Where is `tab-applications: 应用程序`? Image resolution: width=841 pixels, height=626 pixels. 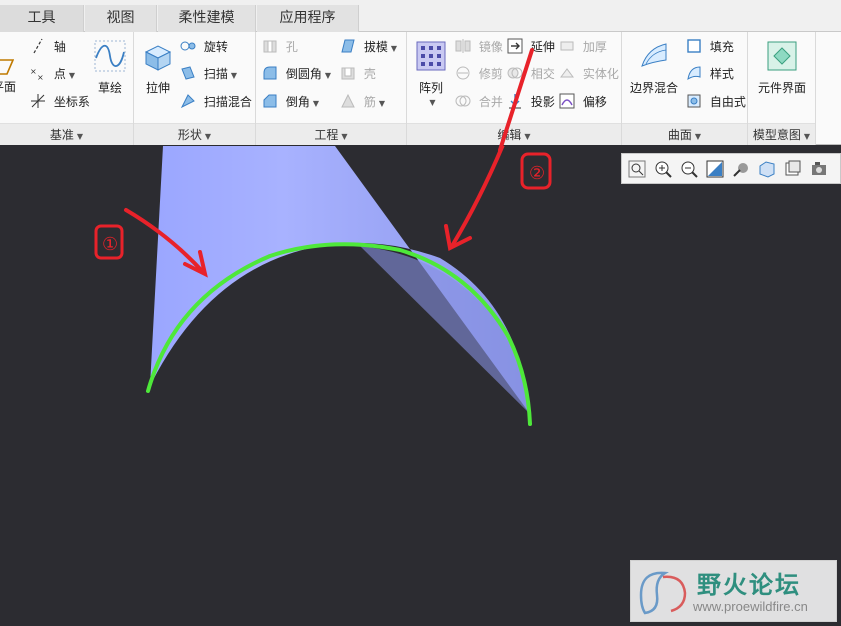
tab-applications: 应用程序 is located at coordinates (308, 18).